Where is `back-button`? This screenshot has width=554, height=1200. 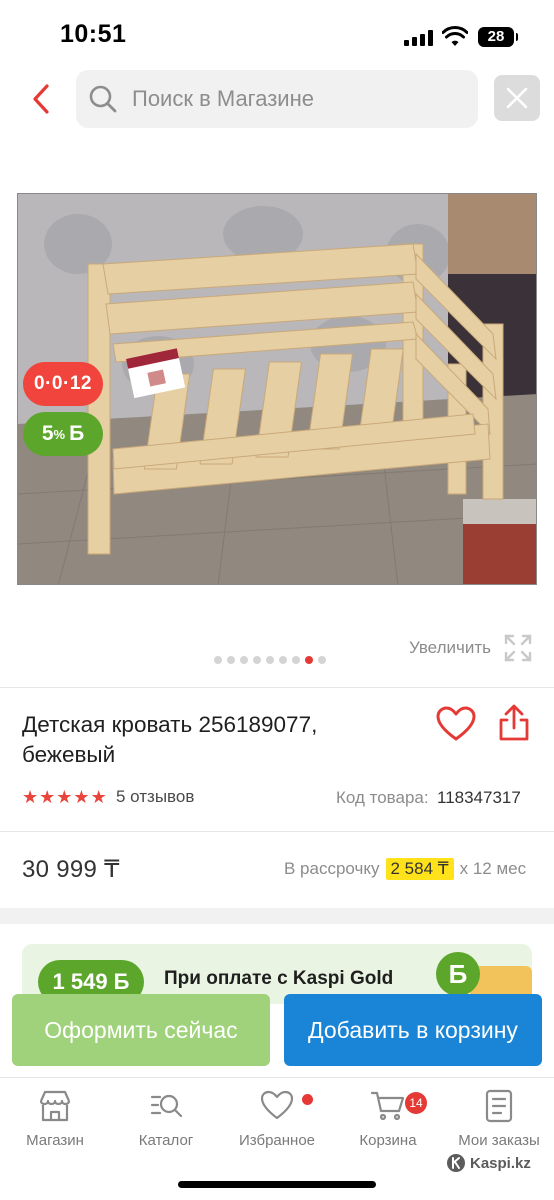
back-button is located at coordinates (41, 99).